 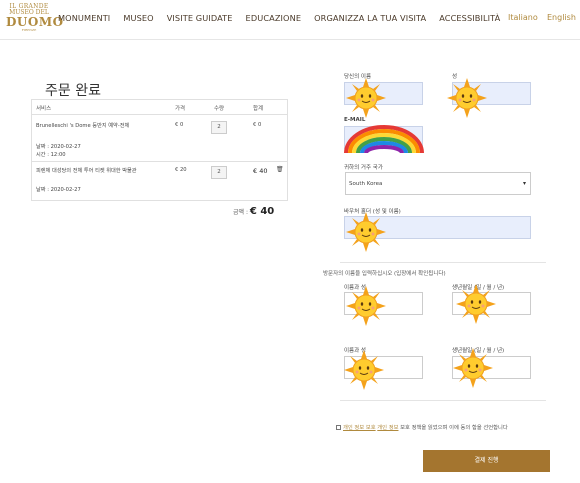 What do you see at coordinates (181, 170) in the screenshot?
I see `item-price: € 20` at bounding box center [181, 170].